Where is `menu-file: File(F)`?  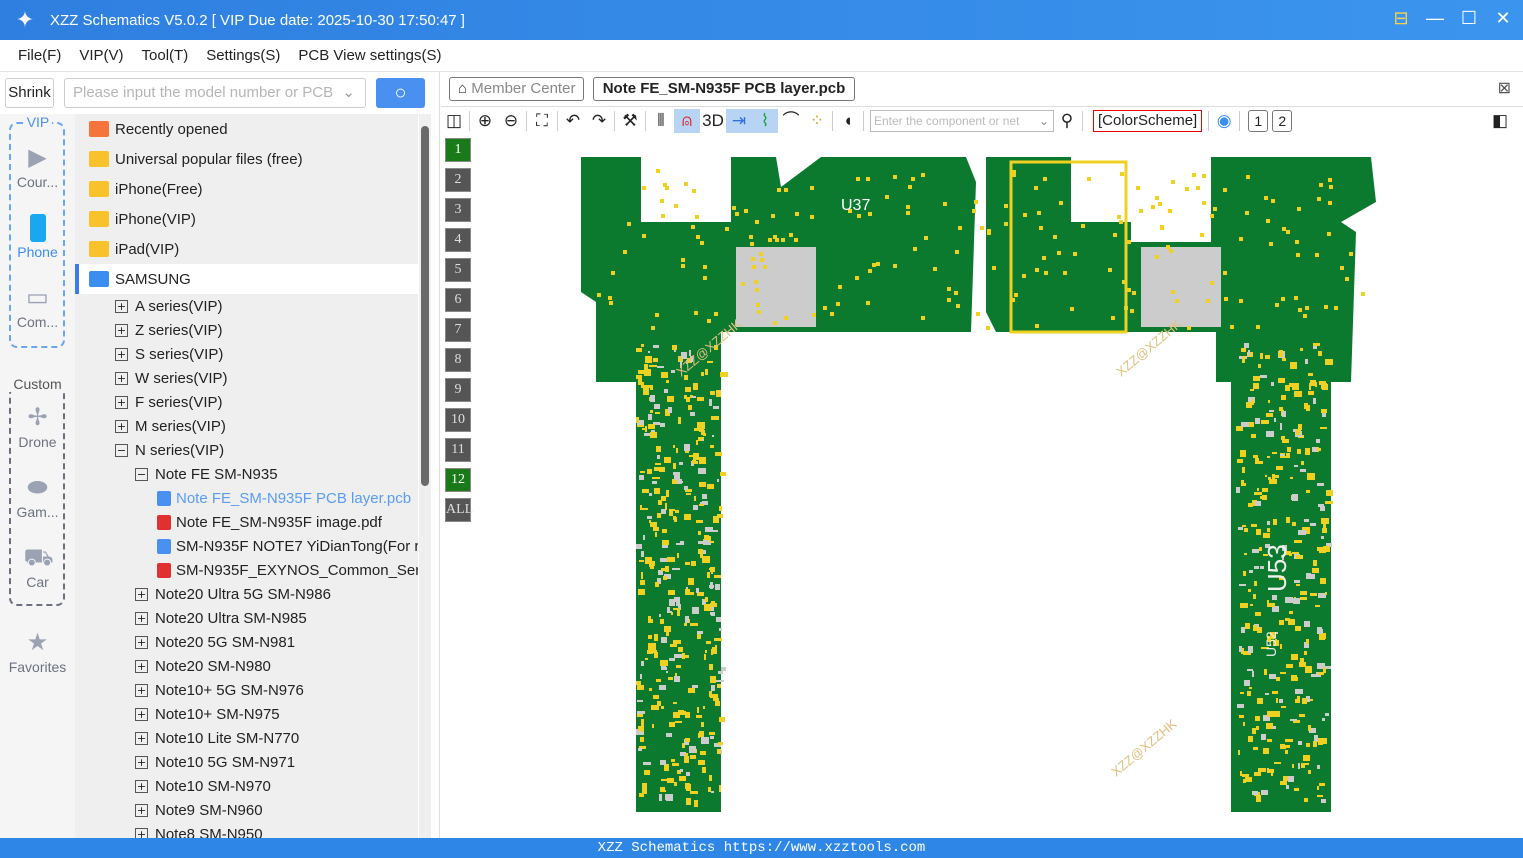
menu-file: File(F) is located at coordinates (39, 55).